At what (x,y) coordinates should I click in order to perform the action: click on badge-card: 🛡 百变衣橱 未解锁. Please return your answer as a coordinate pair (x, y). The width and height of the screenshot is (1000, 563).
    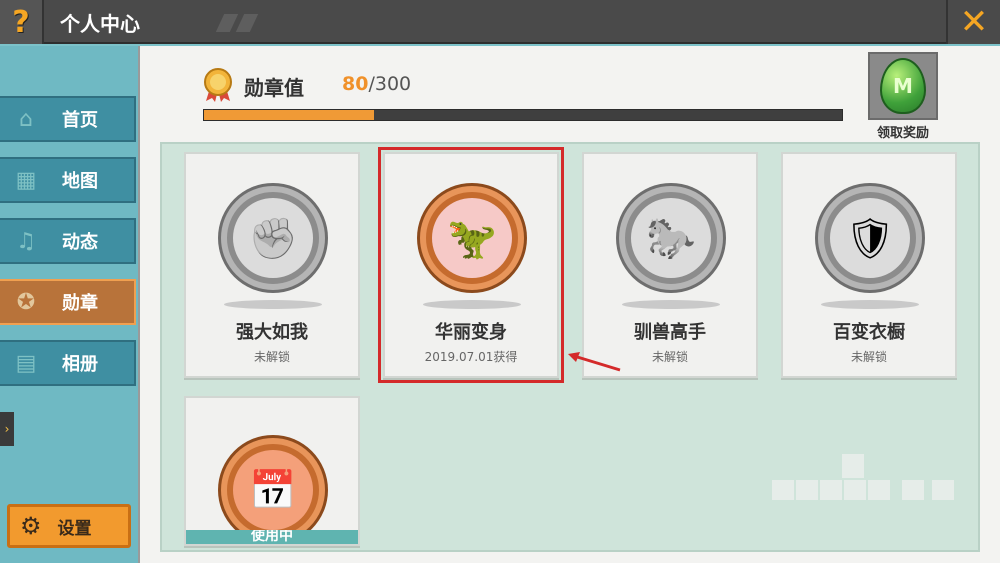
    Looking at the image, I should click on (869, 265).